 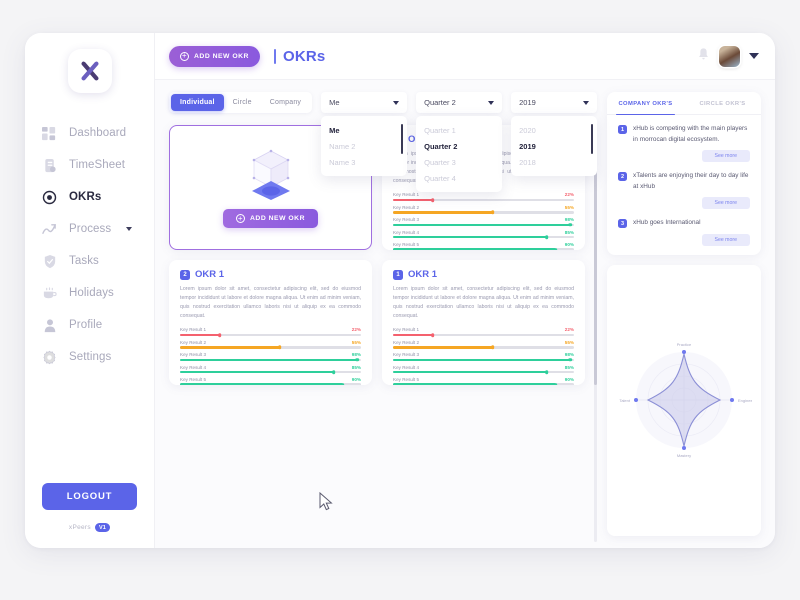 I want to click on okr-card-header: 2 OKR 1, so click(x=270, y=274).